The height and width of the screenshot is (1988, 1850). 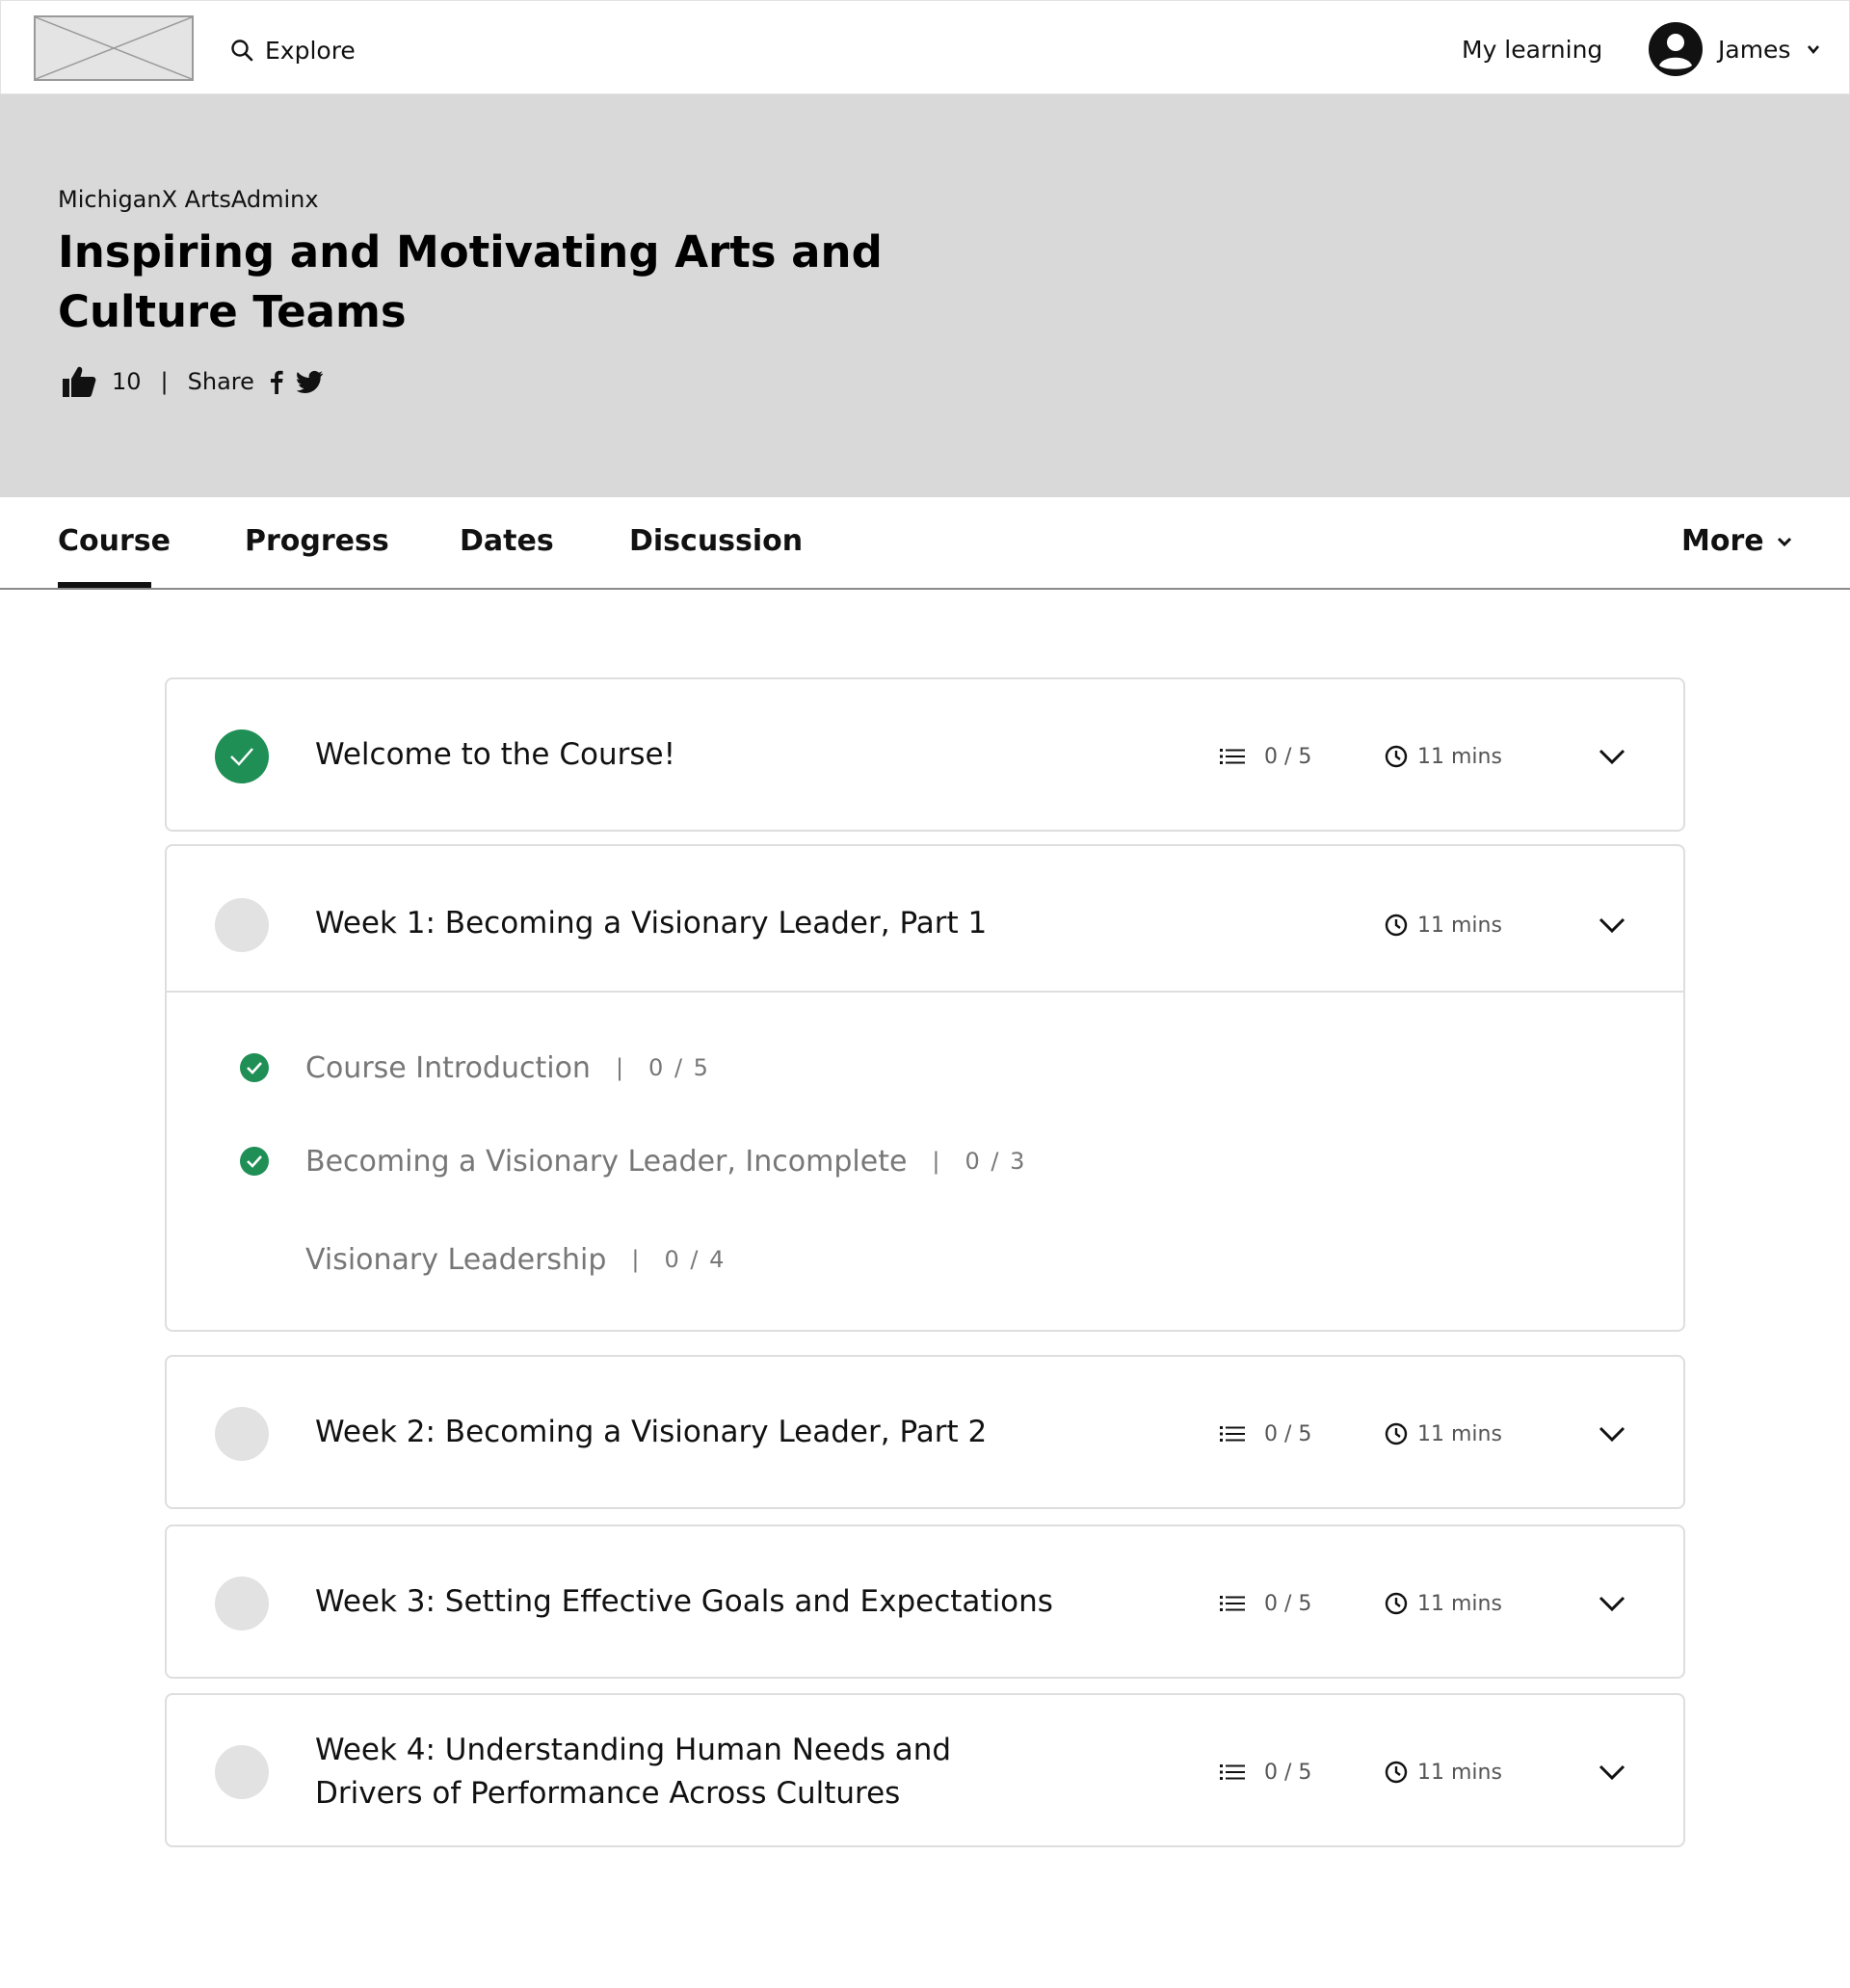 I want to click on tab-discussion: Discussion, so click(x=716, y=541).